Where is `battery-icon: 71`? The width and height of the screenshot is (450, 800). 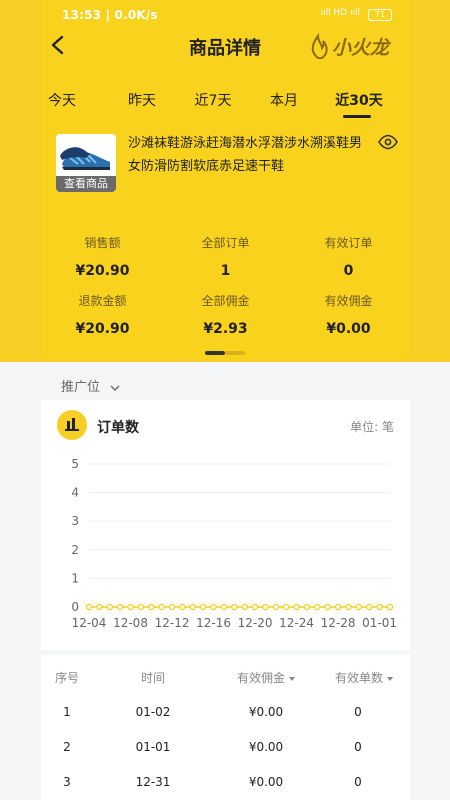
battery-icon: 71 is located at coordinates (380, 15).